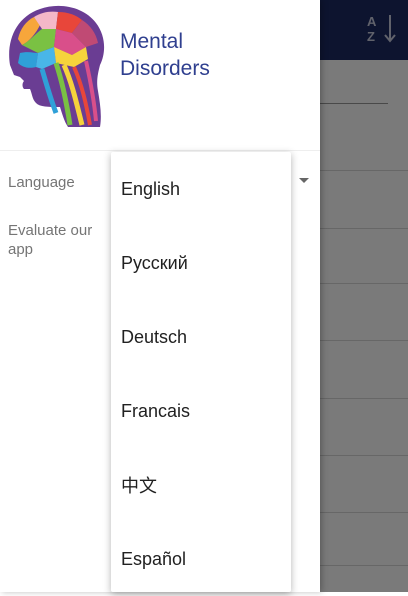  I want to click on menu-item-evaluate-app: Evaluate our app, so click(58, 240).